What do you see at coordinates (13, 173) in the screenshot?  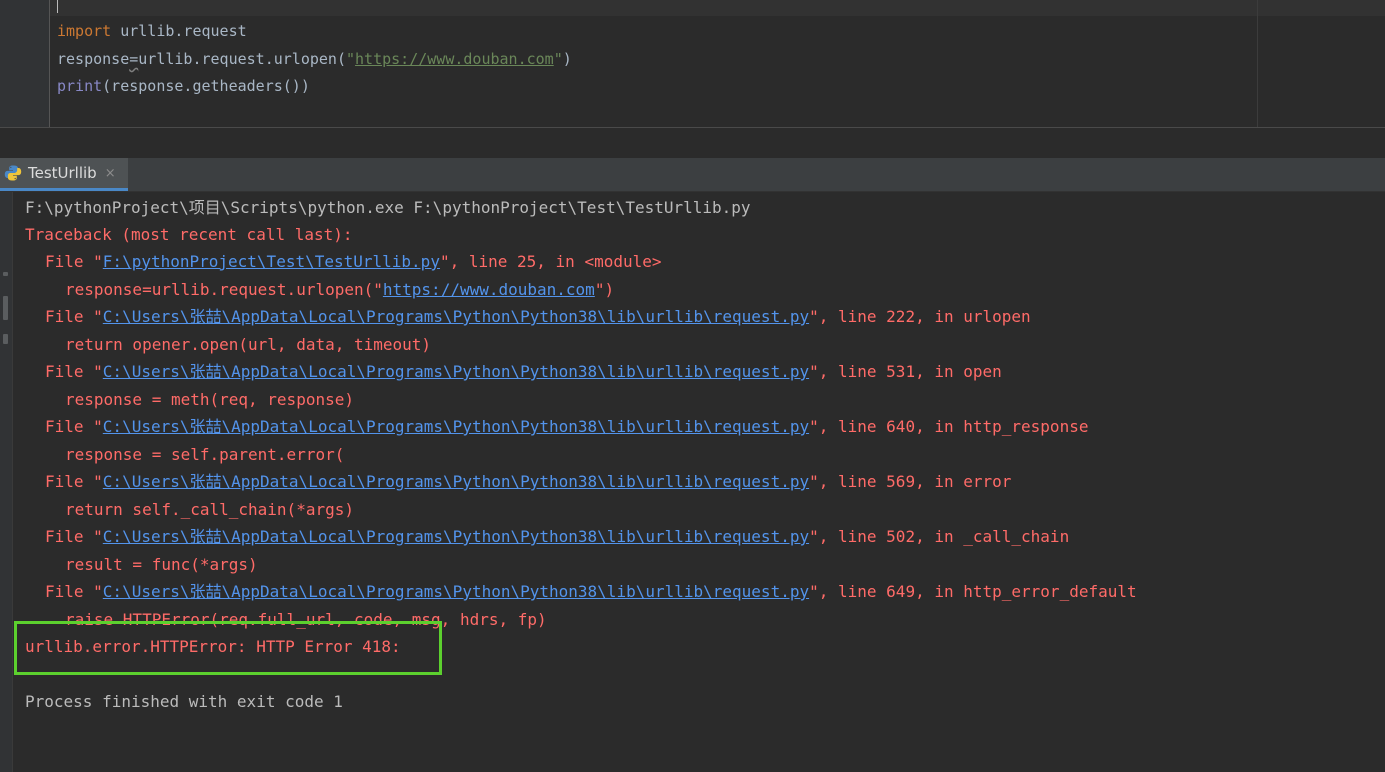 I see `python-icon` at bounding box center [13, 173].